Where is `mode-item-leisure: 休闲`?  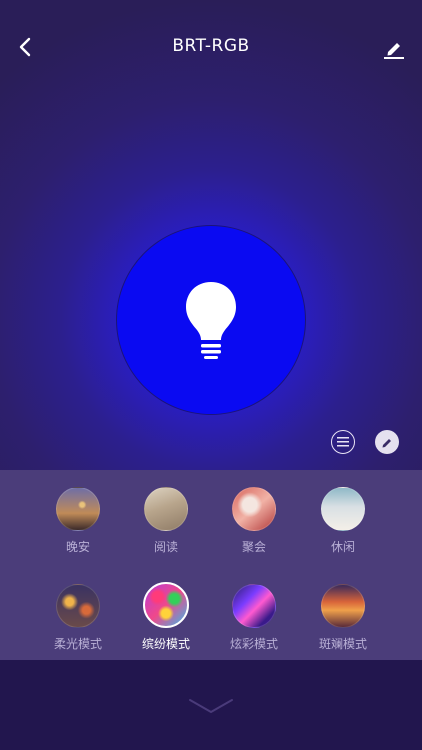
mode-item-leisure: 休闲 is located at coordinates (343, 521).